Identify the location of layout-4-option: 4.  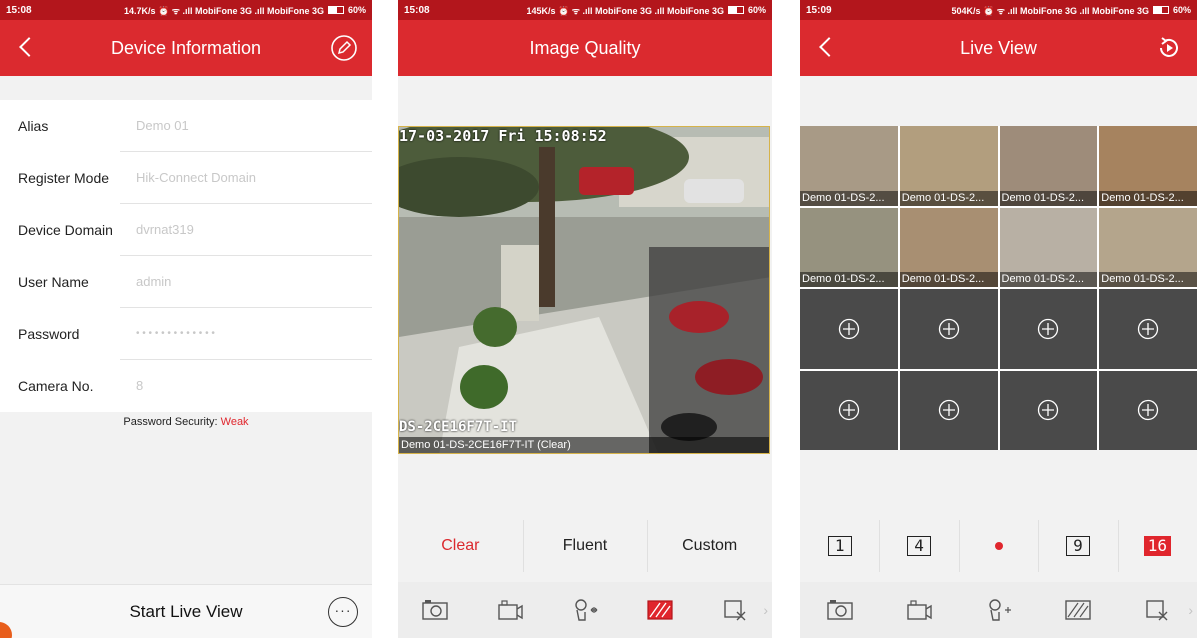
(918, 546).